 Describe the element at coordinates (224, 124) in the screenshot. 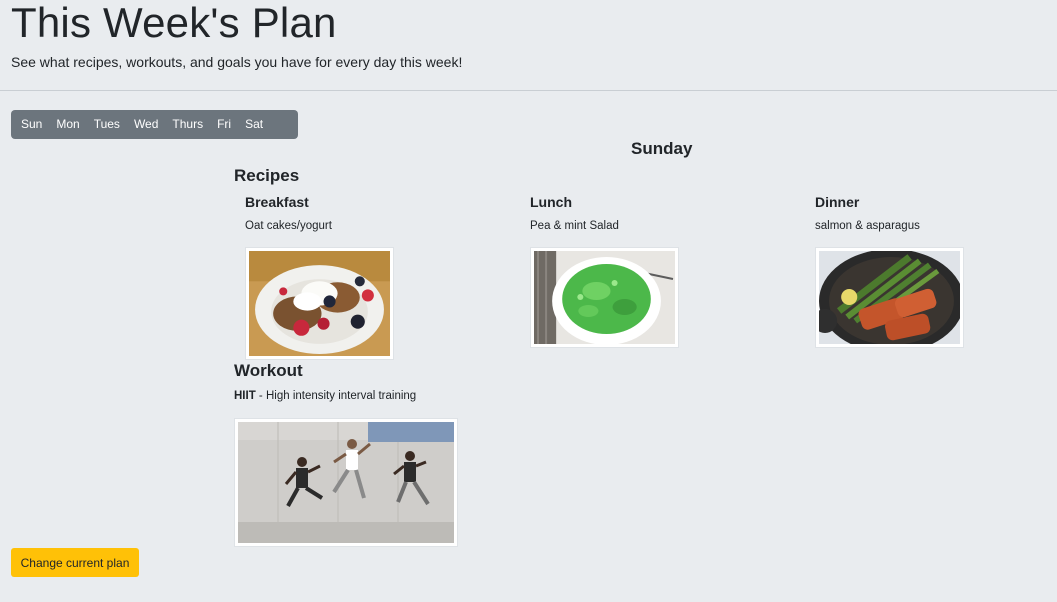

I see `tab-fri: Fri` at that location.